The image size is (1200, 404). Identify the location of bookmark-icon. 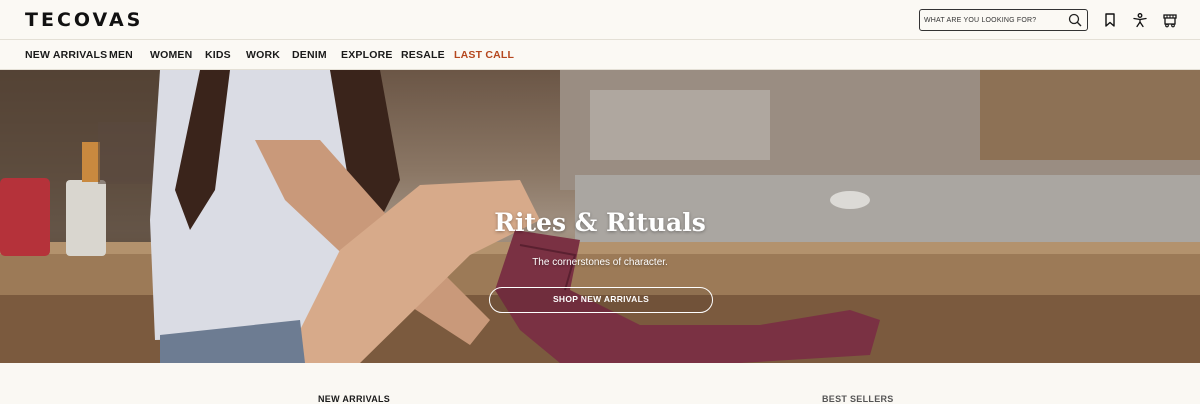
(1110, 20).